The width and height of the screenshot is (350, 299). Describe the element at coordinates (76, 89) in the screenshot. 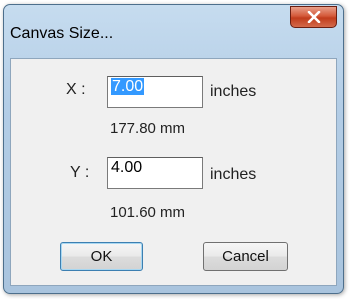

I see `x-label: X :` at that location.